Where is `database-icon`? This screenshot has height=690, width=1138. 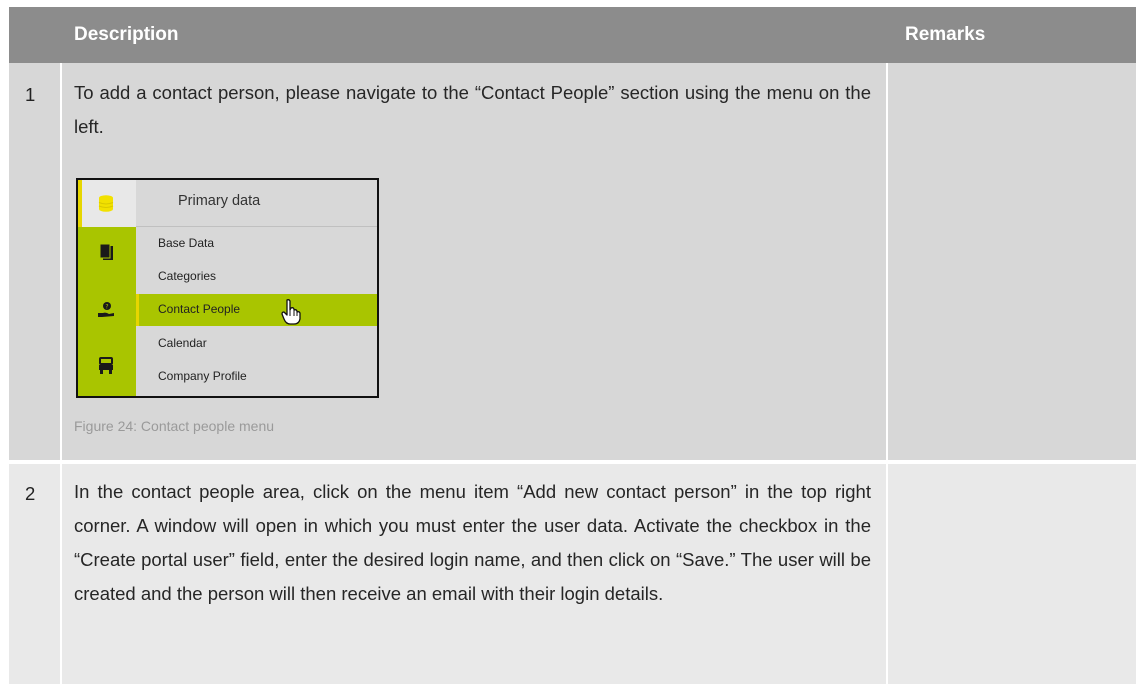
database-icon is located at coordinates (106, 203).